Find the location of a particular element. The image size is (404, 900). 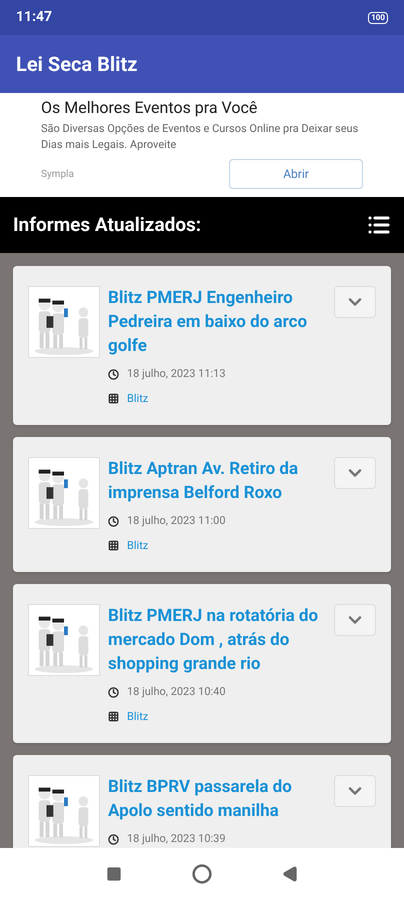

post-card: Blitz BPRV passarela do Apolo sentido manilha 18 julho, 2023 10:39 is located at coordinates (202, 801).